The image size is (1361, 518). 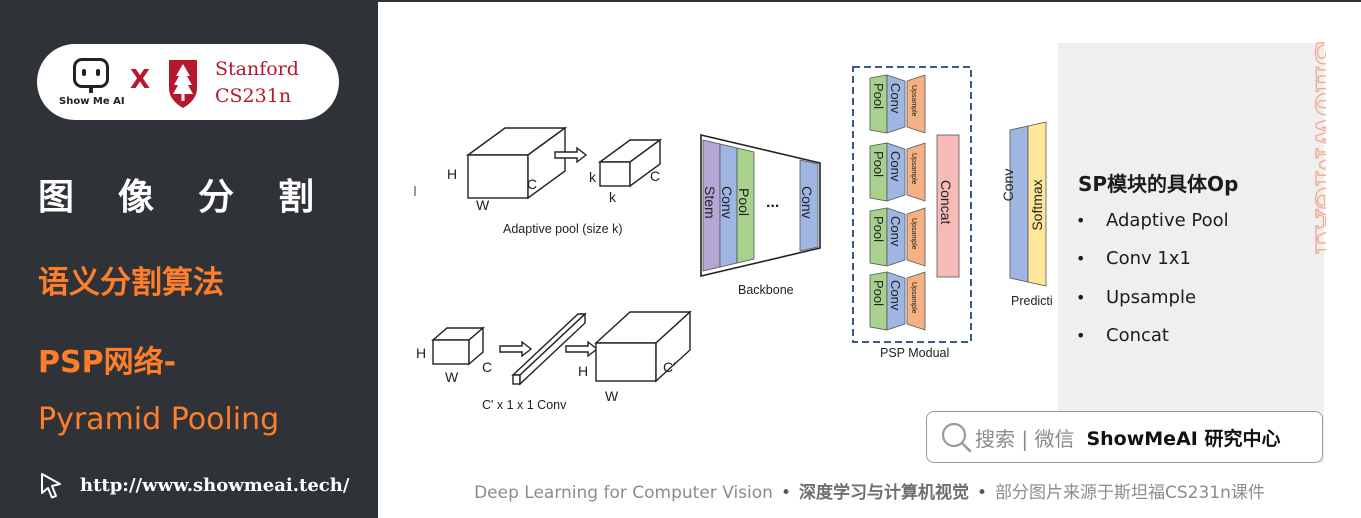 I want to click on op-item: • Adaptive Pool, so click(x=1152, y=220).